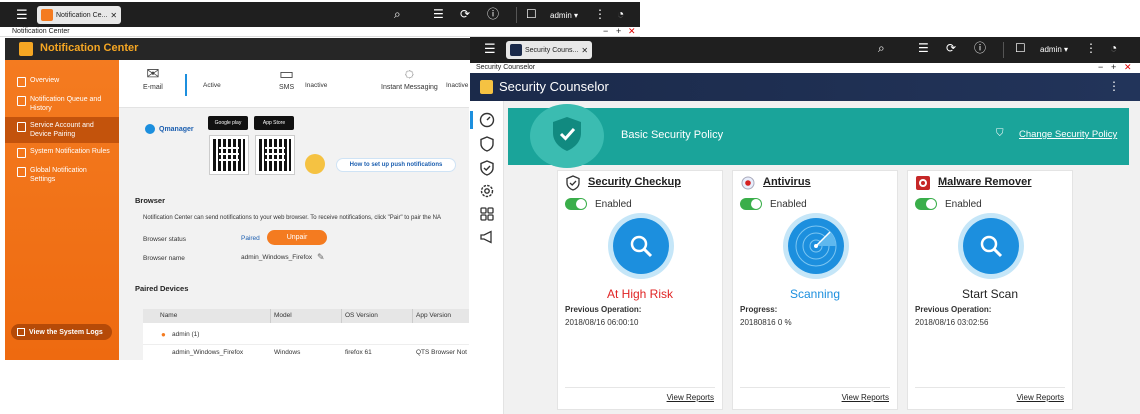 The height and width of the screenshot is (414, 1140). What do you see at coordinates (153, 74) in the screenshot?
I see `mail-icon: ✉` at bounding box center [153, 74].